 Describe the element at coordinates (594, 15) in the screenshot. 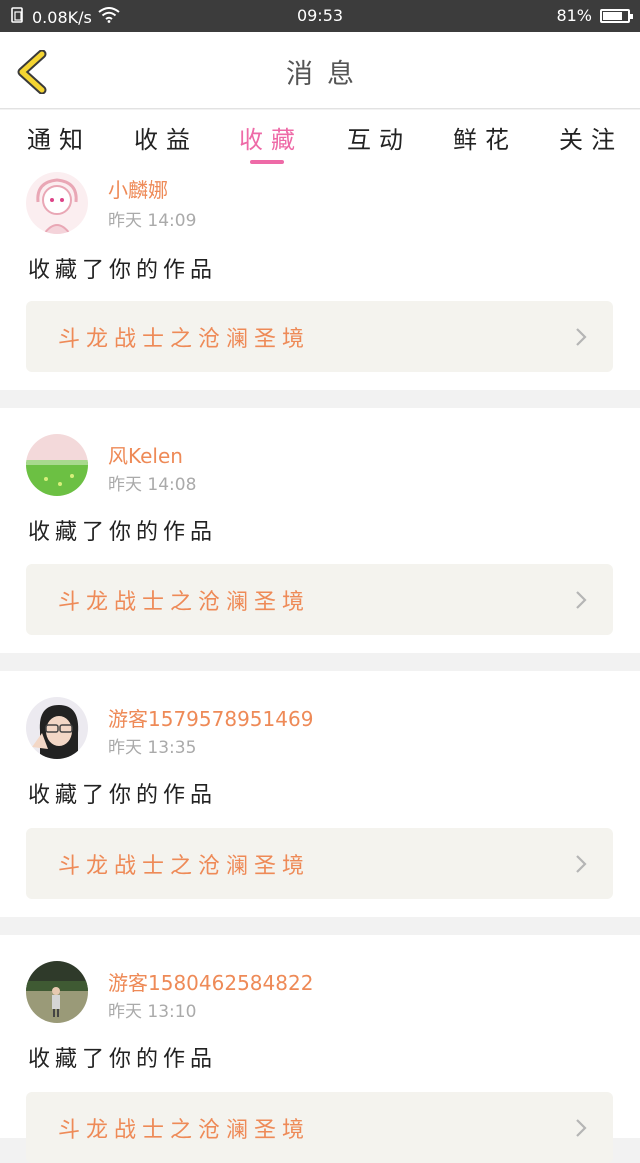

I see `status-right: 81%` at that location.